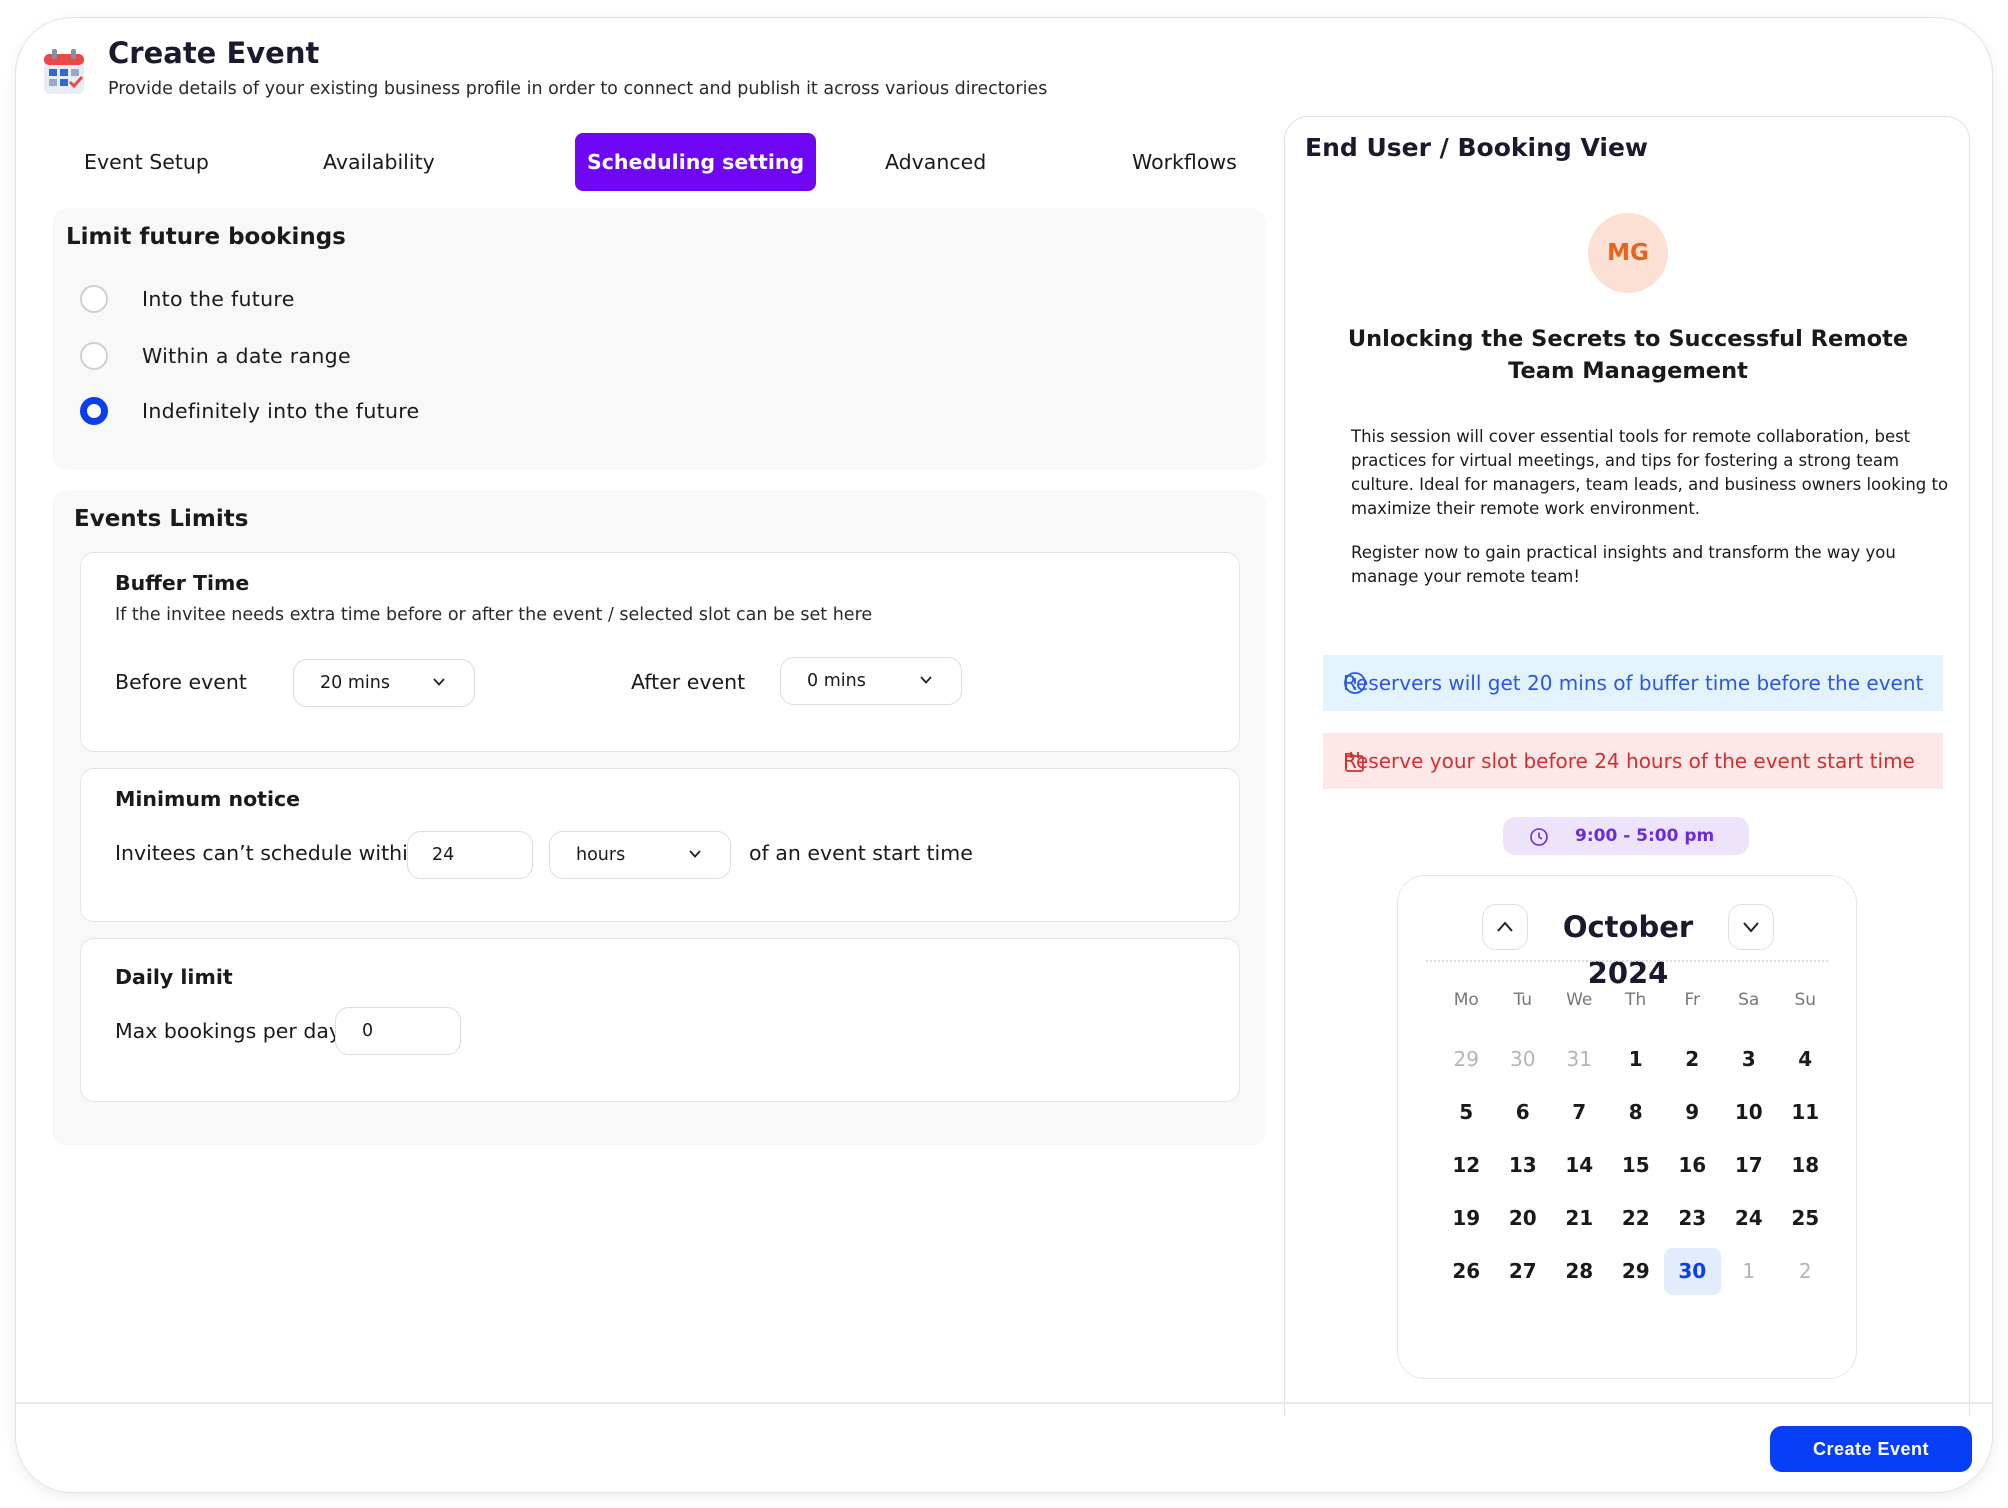 The height and width of the screenshot is (1508, 2008). Describe the element at coordinates (1749, 1218) in the screenshot. I see `calendar-day: 24` at that location.